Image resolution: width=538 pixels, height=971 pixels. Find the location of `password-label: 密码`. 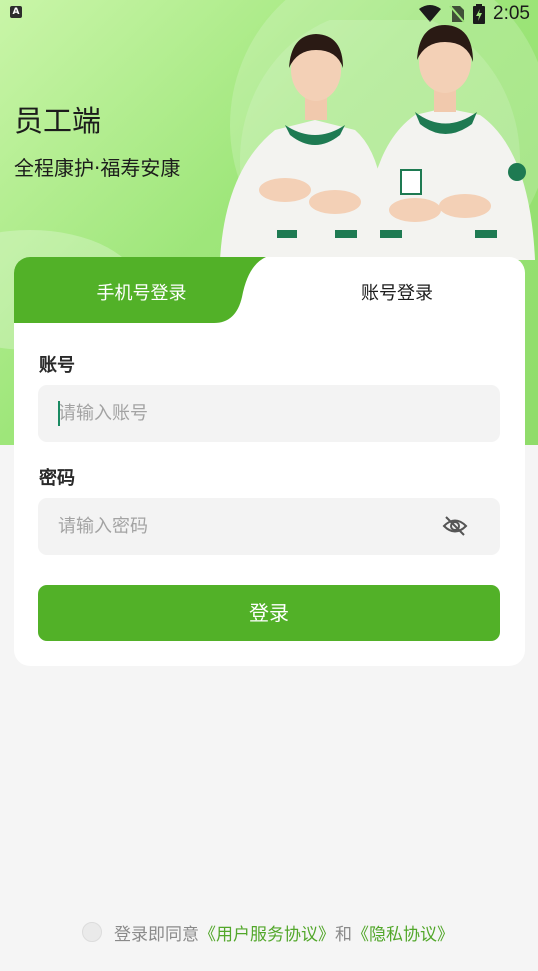

password-label: 密码 is located at coordinates (57, 478).